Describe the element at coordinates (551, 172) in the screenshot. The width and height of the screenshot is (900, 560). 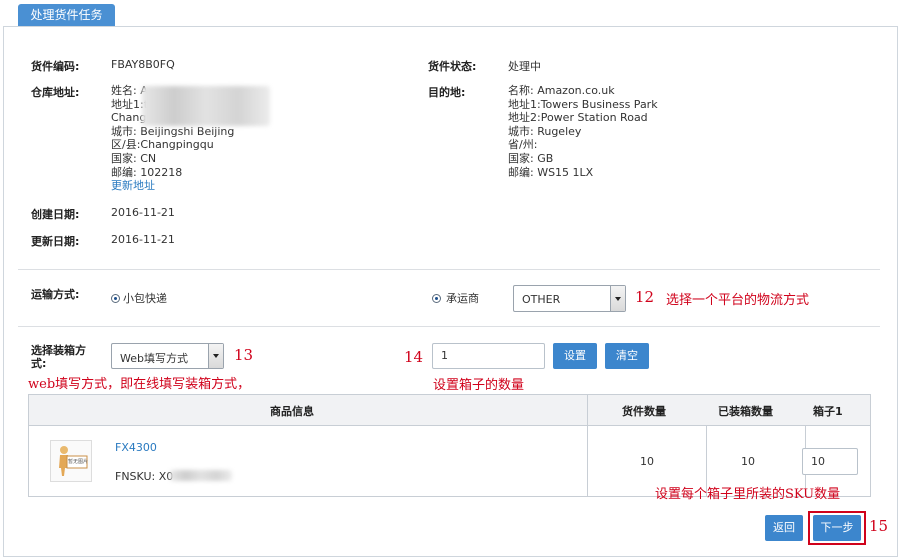
I see `destination-line: 邮编: WS15 1LX` at that location.